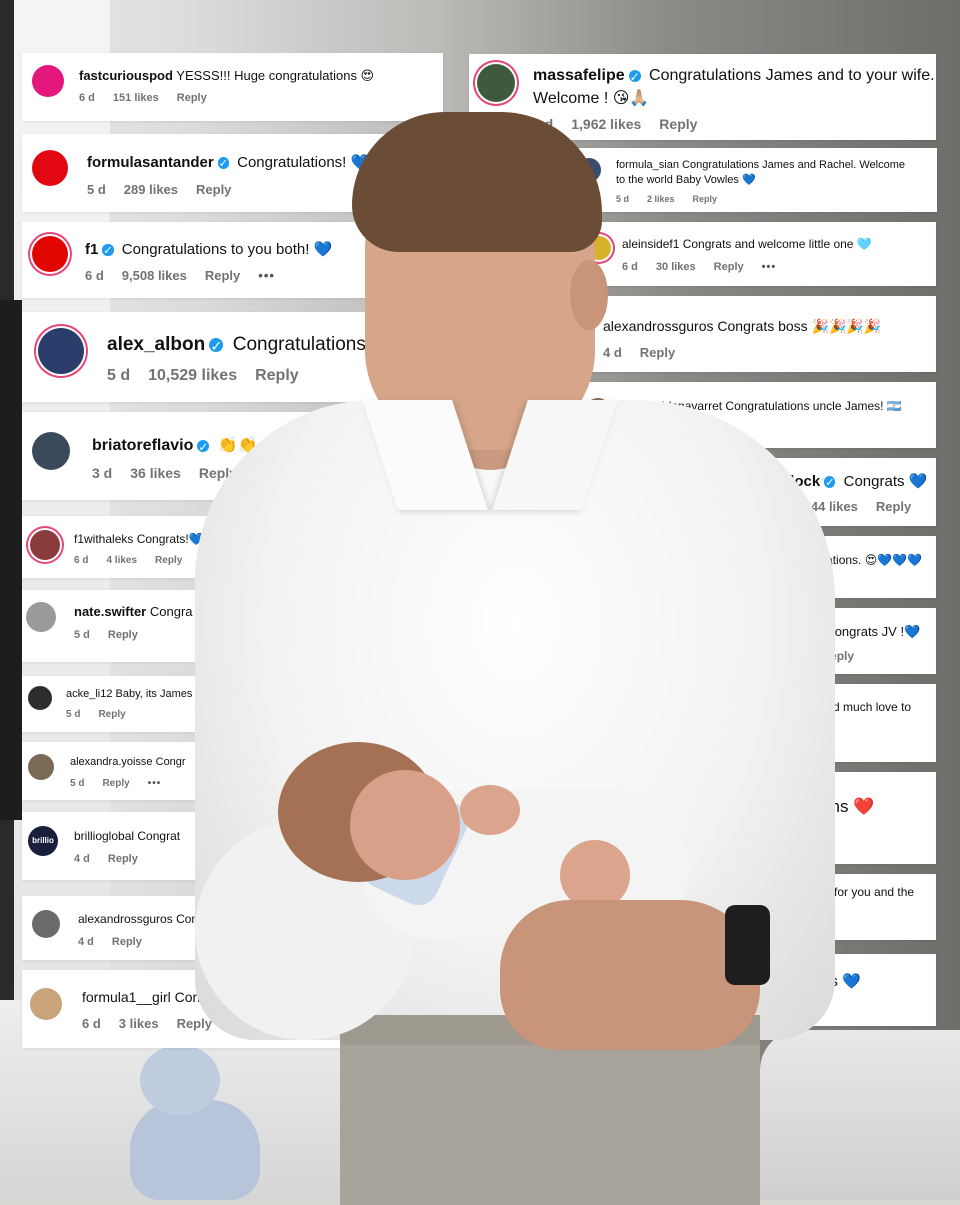 Image resolution: width=960 pixels, height=1205 pixels. What do you see at coordinates (155, 473) in the screenshot?
I see `comment-likes: 36 likes` at bounding box center [155, 473].